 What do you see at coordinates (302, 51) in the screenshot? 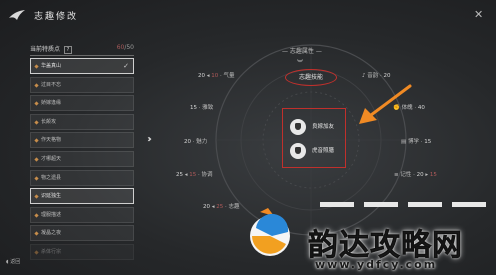
I see `attributes-heading: — 志趣属性 —` at bounding box center [302, 51].